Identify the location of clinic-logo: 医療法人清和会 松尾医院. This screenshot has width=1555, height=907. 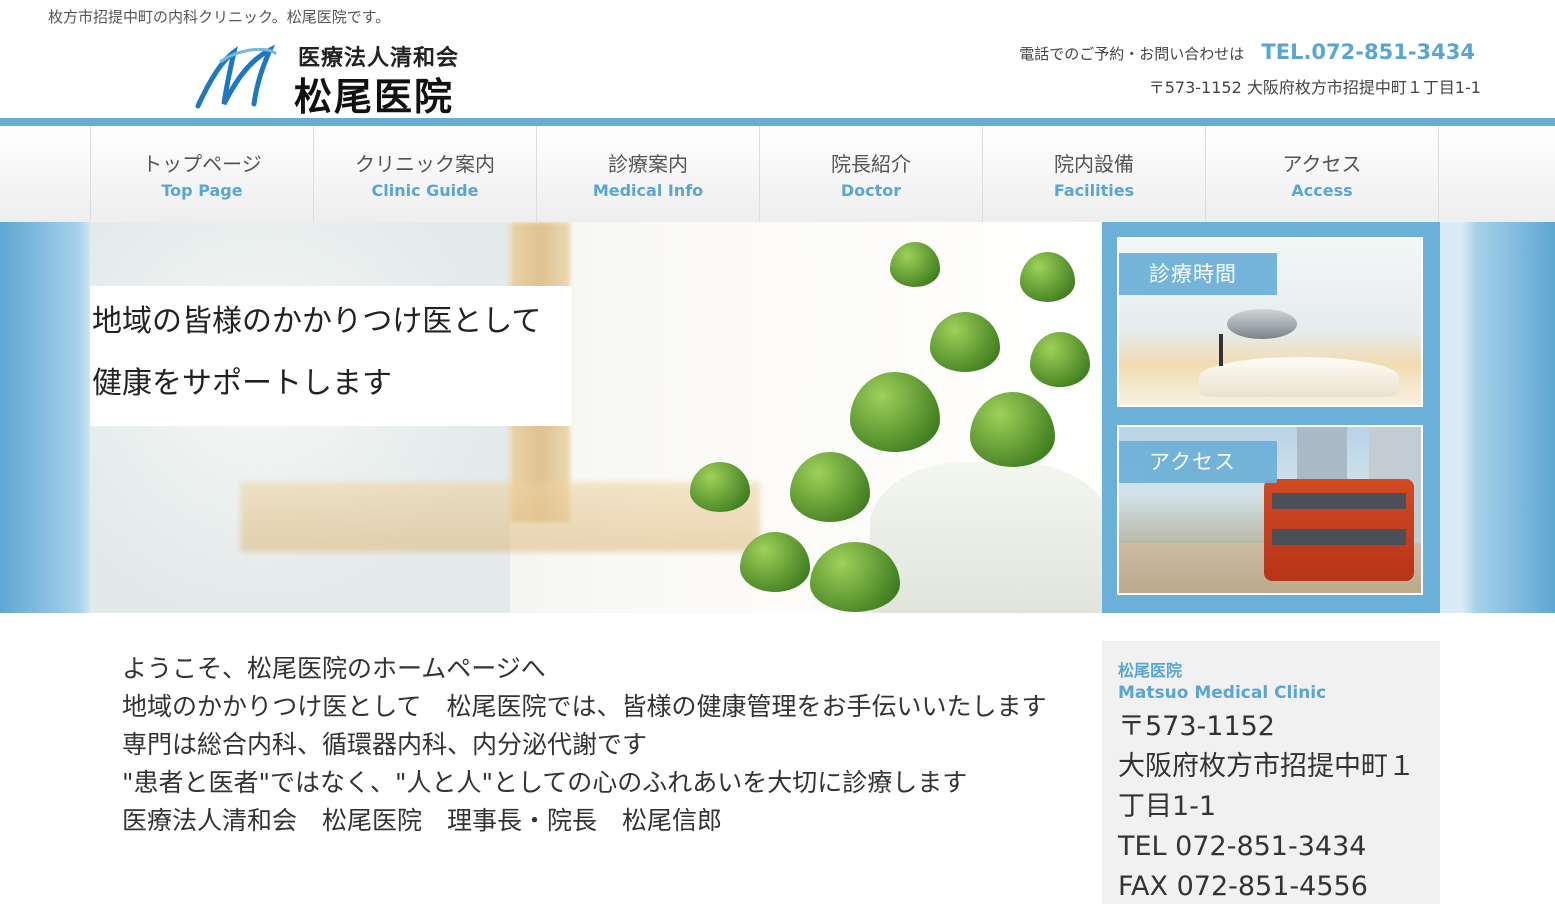
(340, 77).